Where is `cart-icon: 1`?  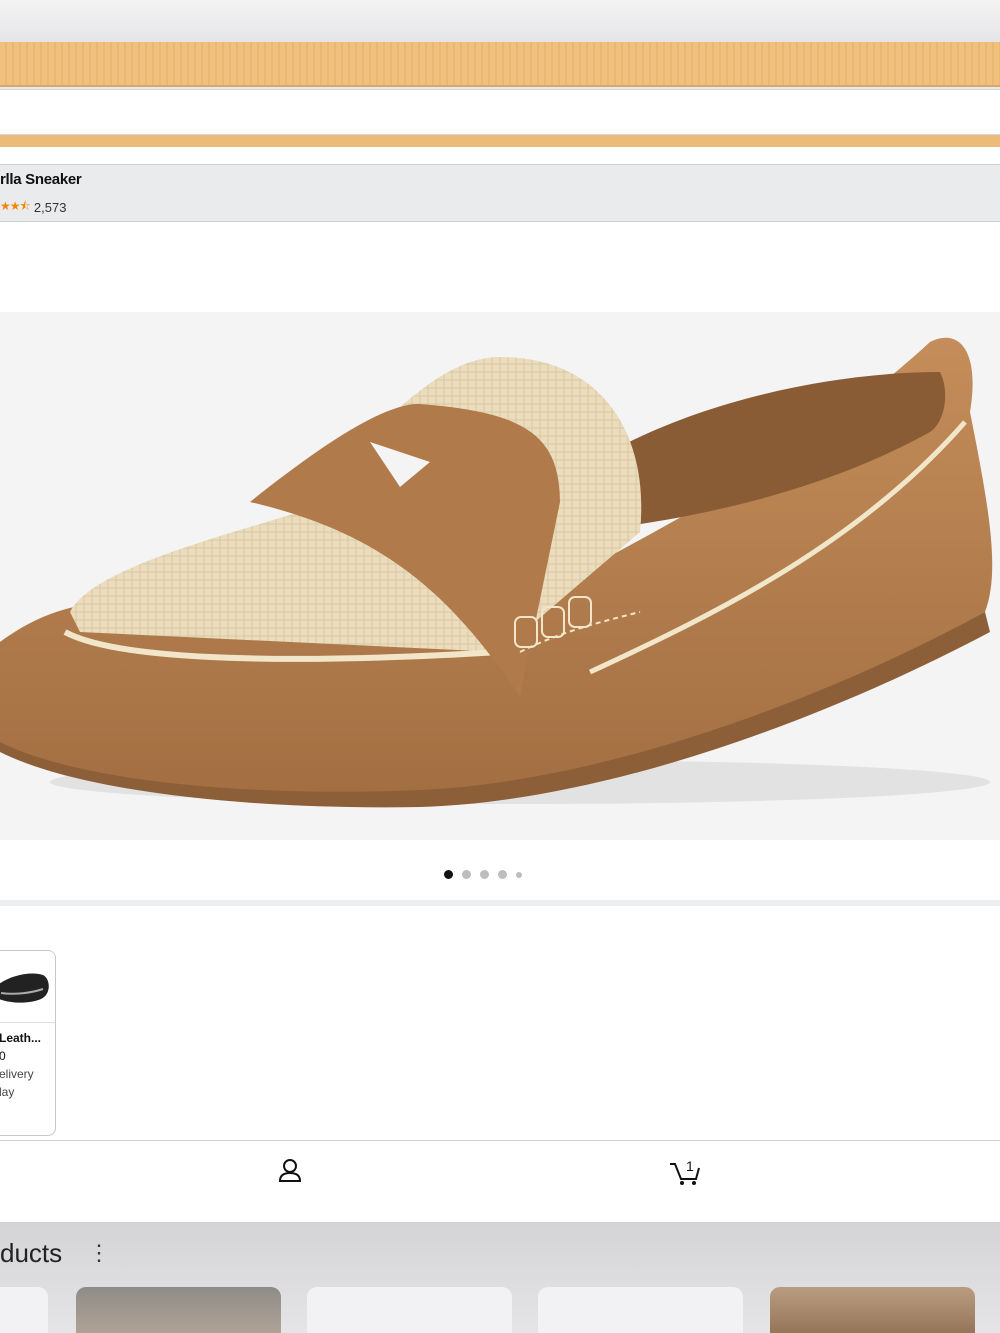 cart-icon: 1 is located at coordinates (685, 1171).